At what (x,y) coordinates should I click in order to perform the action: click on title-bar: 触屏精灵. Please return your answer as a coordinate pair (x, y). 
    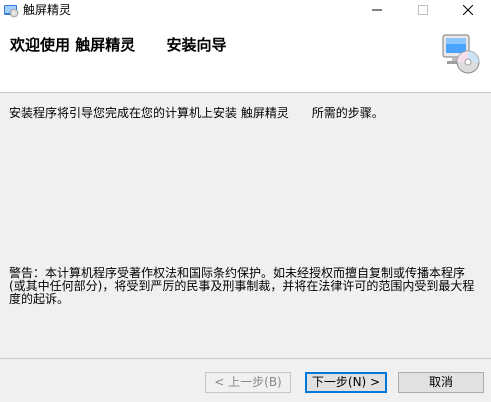
    Looking at the image, I should click on (245, 10).